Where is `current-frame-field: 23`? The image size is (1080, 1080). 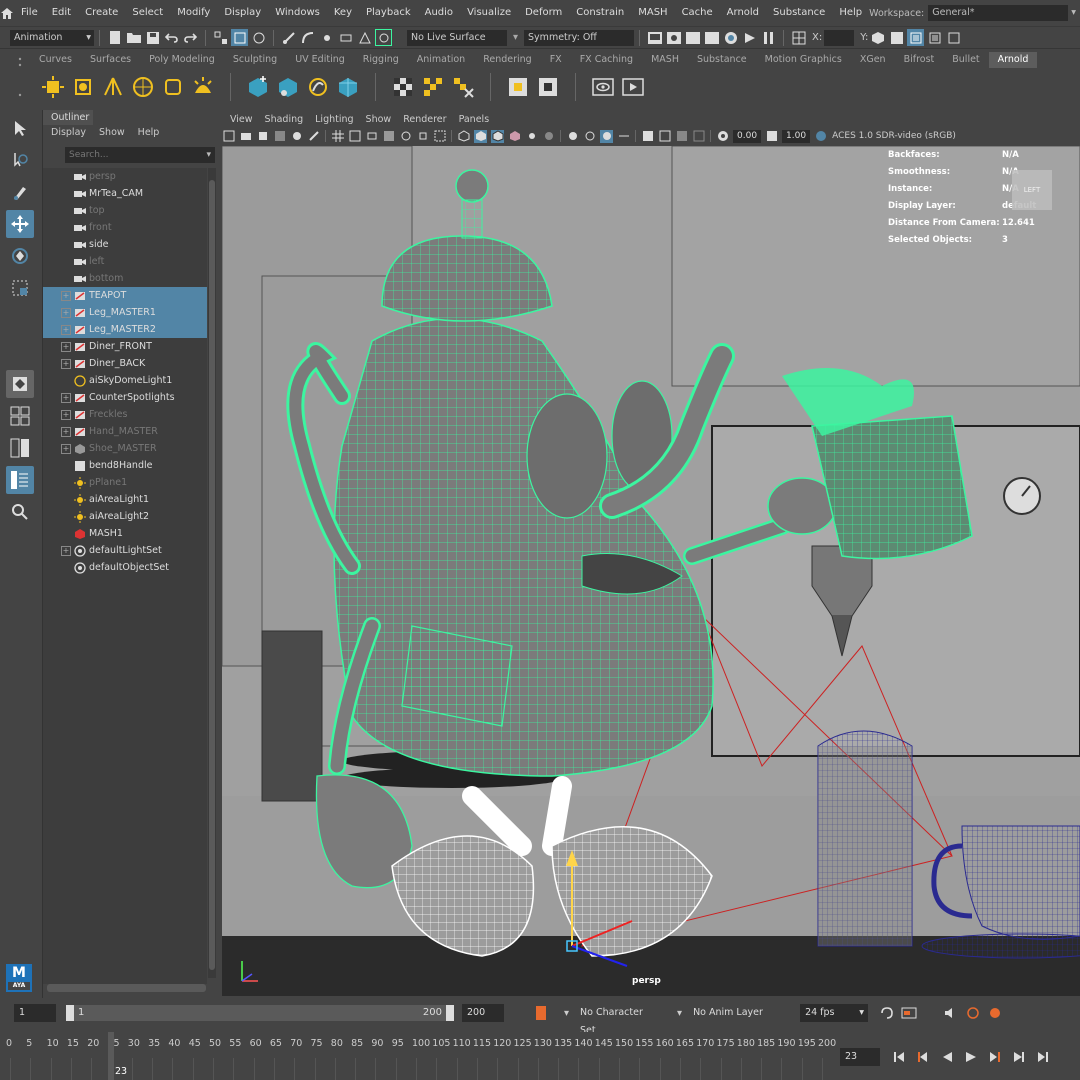
current-frame-field: 23 is located at coordinates (860, 1057).